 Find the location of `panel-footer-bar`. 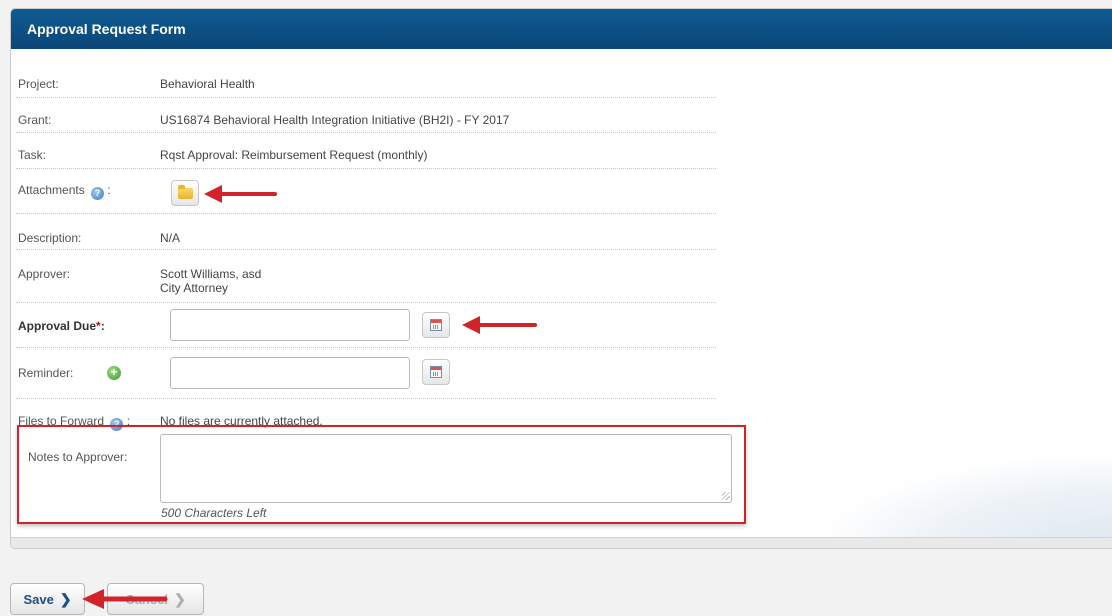

panel-footer-bar is located at coordinates (561, 542).